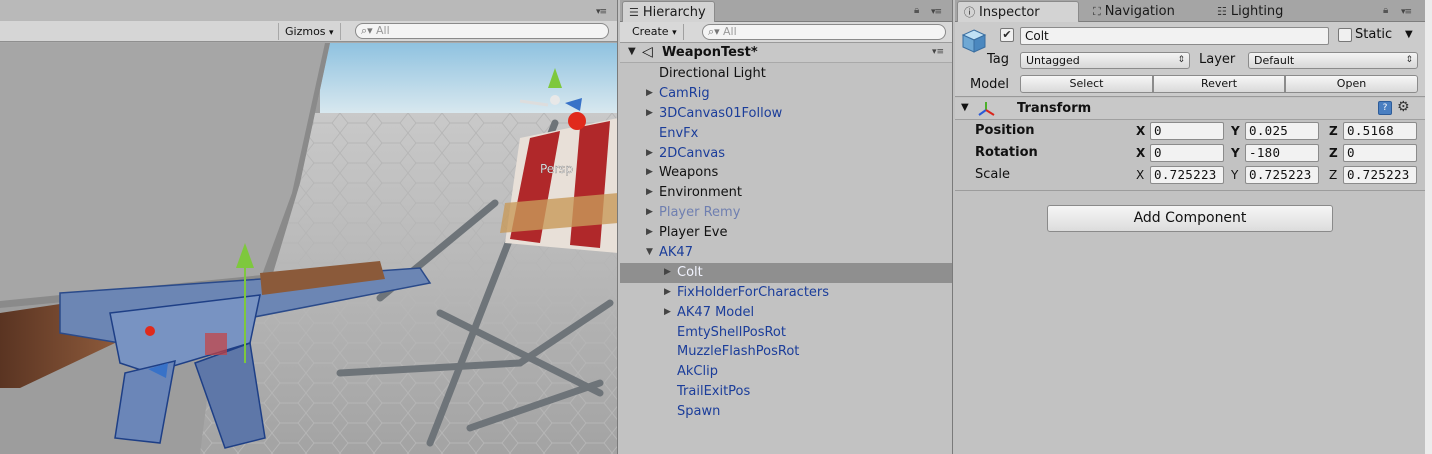  Describe the element at coordinates (1235, 131) in the screenshot. I see `position-y-axis-label: Y` at that location.